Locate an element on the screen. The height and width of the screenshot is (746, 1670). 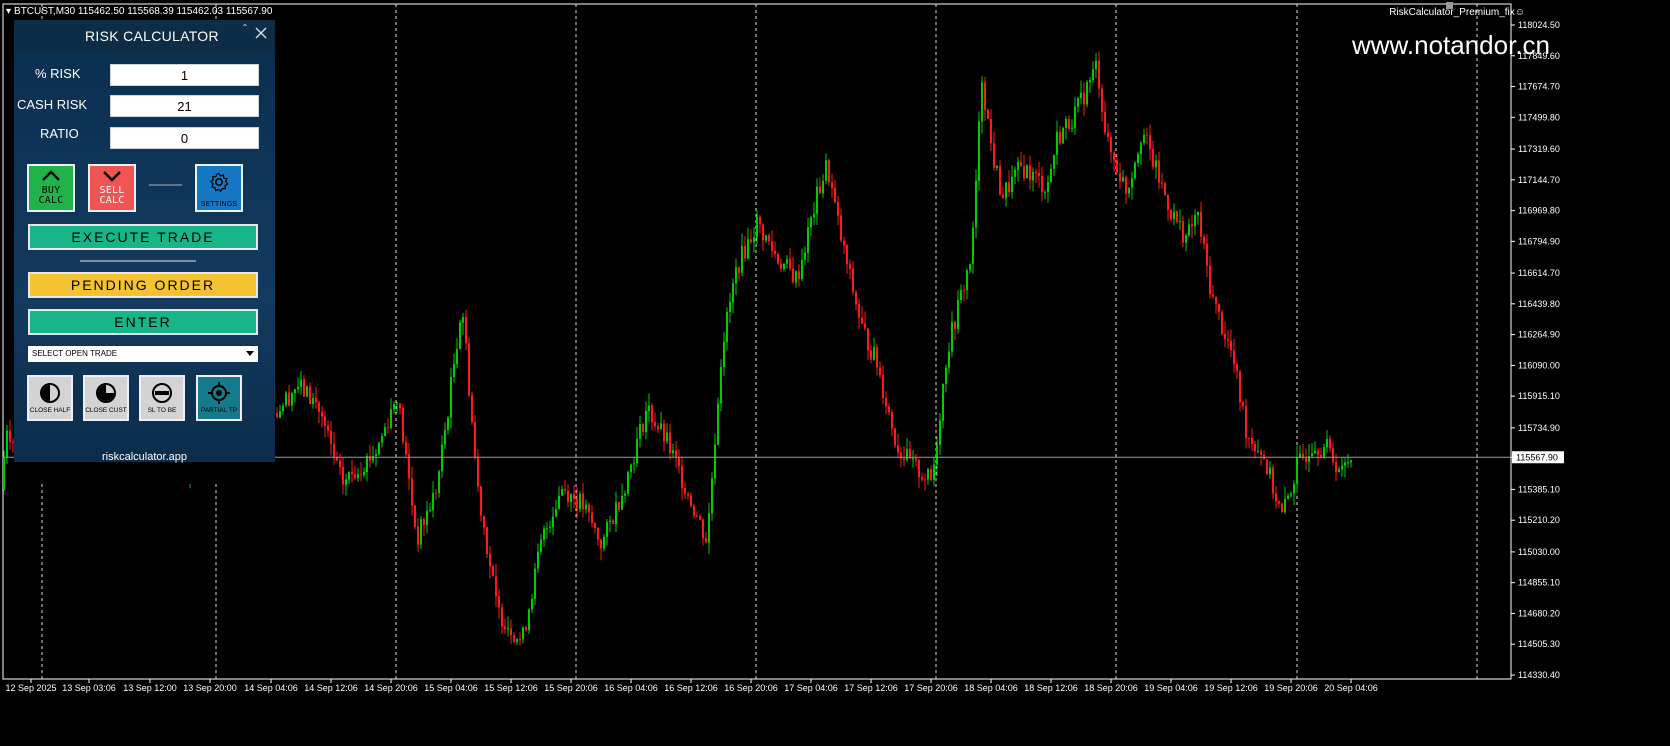
settings-button: SETTINGS is located at coordinates (219, 188).